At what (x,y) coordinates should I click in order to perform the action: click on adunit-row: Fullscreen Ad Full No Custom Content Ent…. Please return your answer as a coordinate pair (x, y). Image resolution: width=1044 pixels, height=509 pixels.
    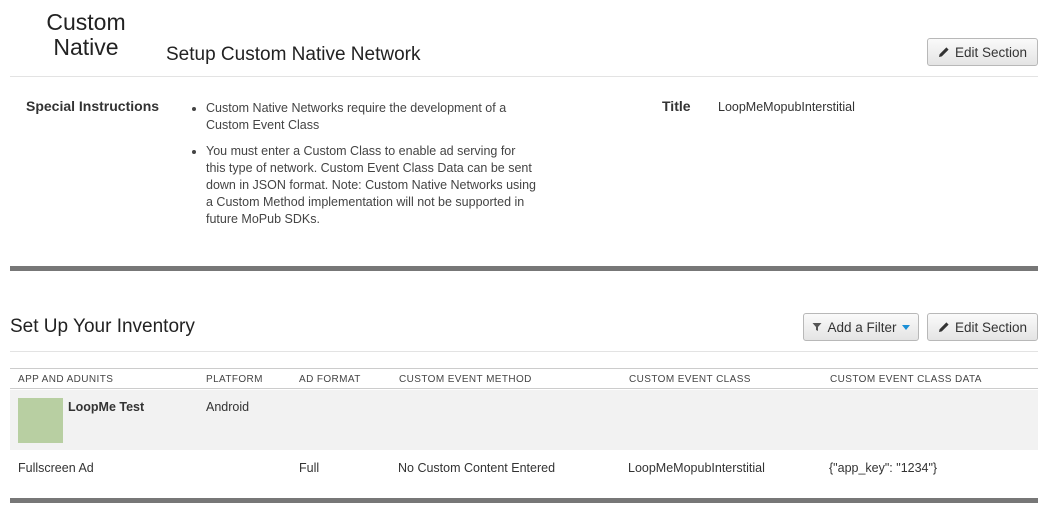
    Looking at the image, I should click on (524, 468).